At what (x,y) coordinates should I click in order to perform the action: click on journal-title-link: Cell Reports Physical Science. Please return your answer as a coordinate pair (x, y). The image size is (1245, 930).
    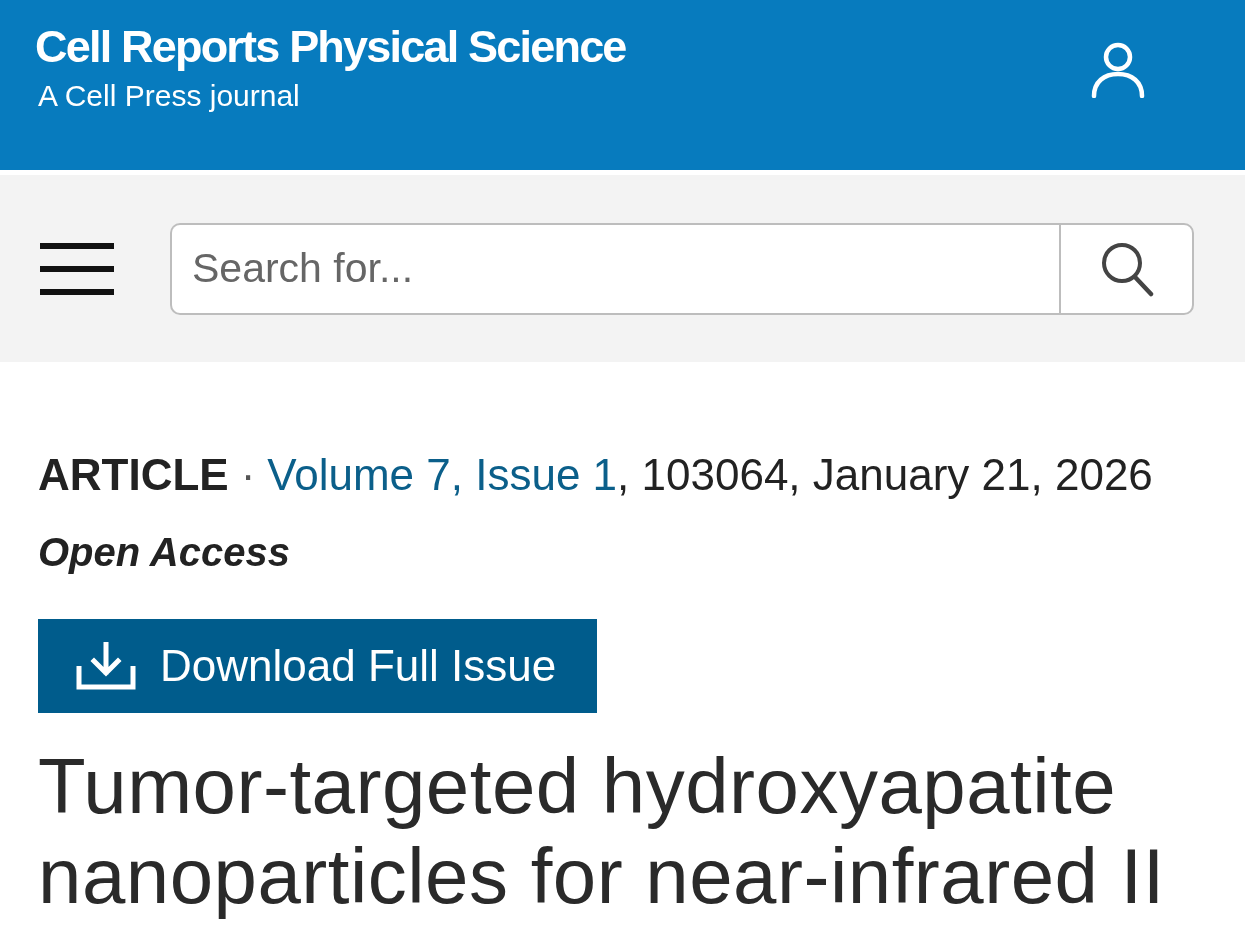
    Looking at the image, I should click on (330, 47).